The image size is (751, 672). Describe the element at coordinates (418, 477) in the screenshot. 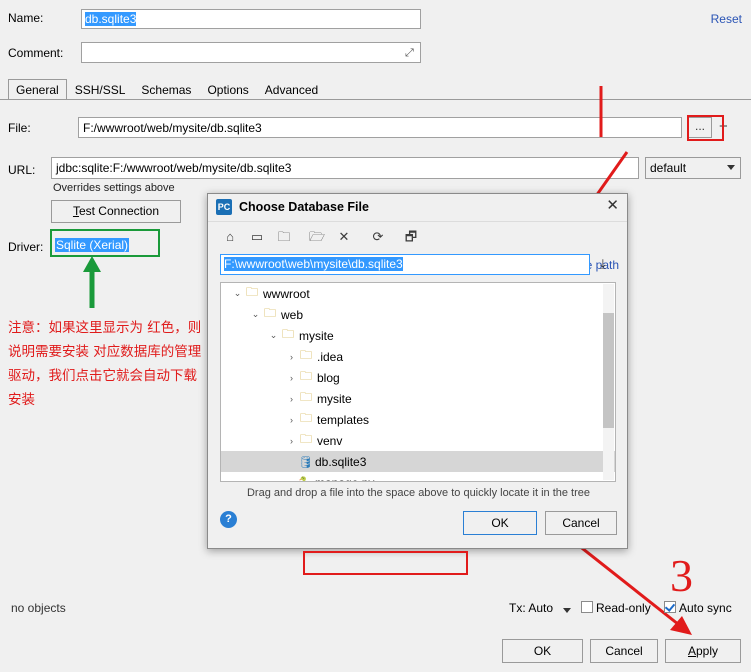

I see `tree-node: 🐍manage.py` at that location.